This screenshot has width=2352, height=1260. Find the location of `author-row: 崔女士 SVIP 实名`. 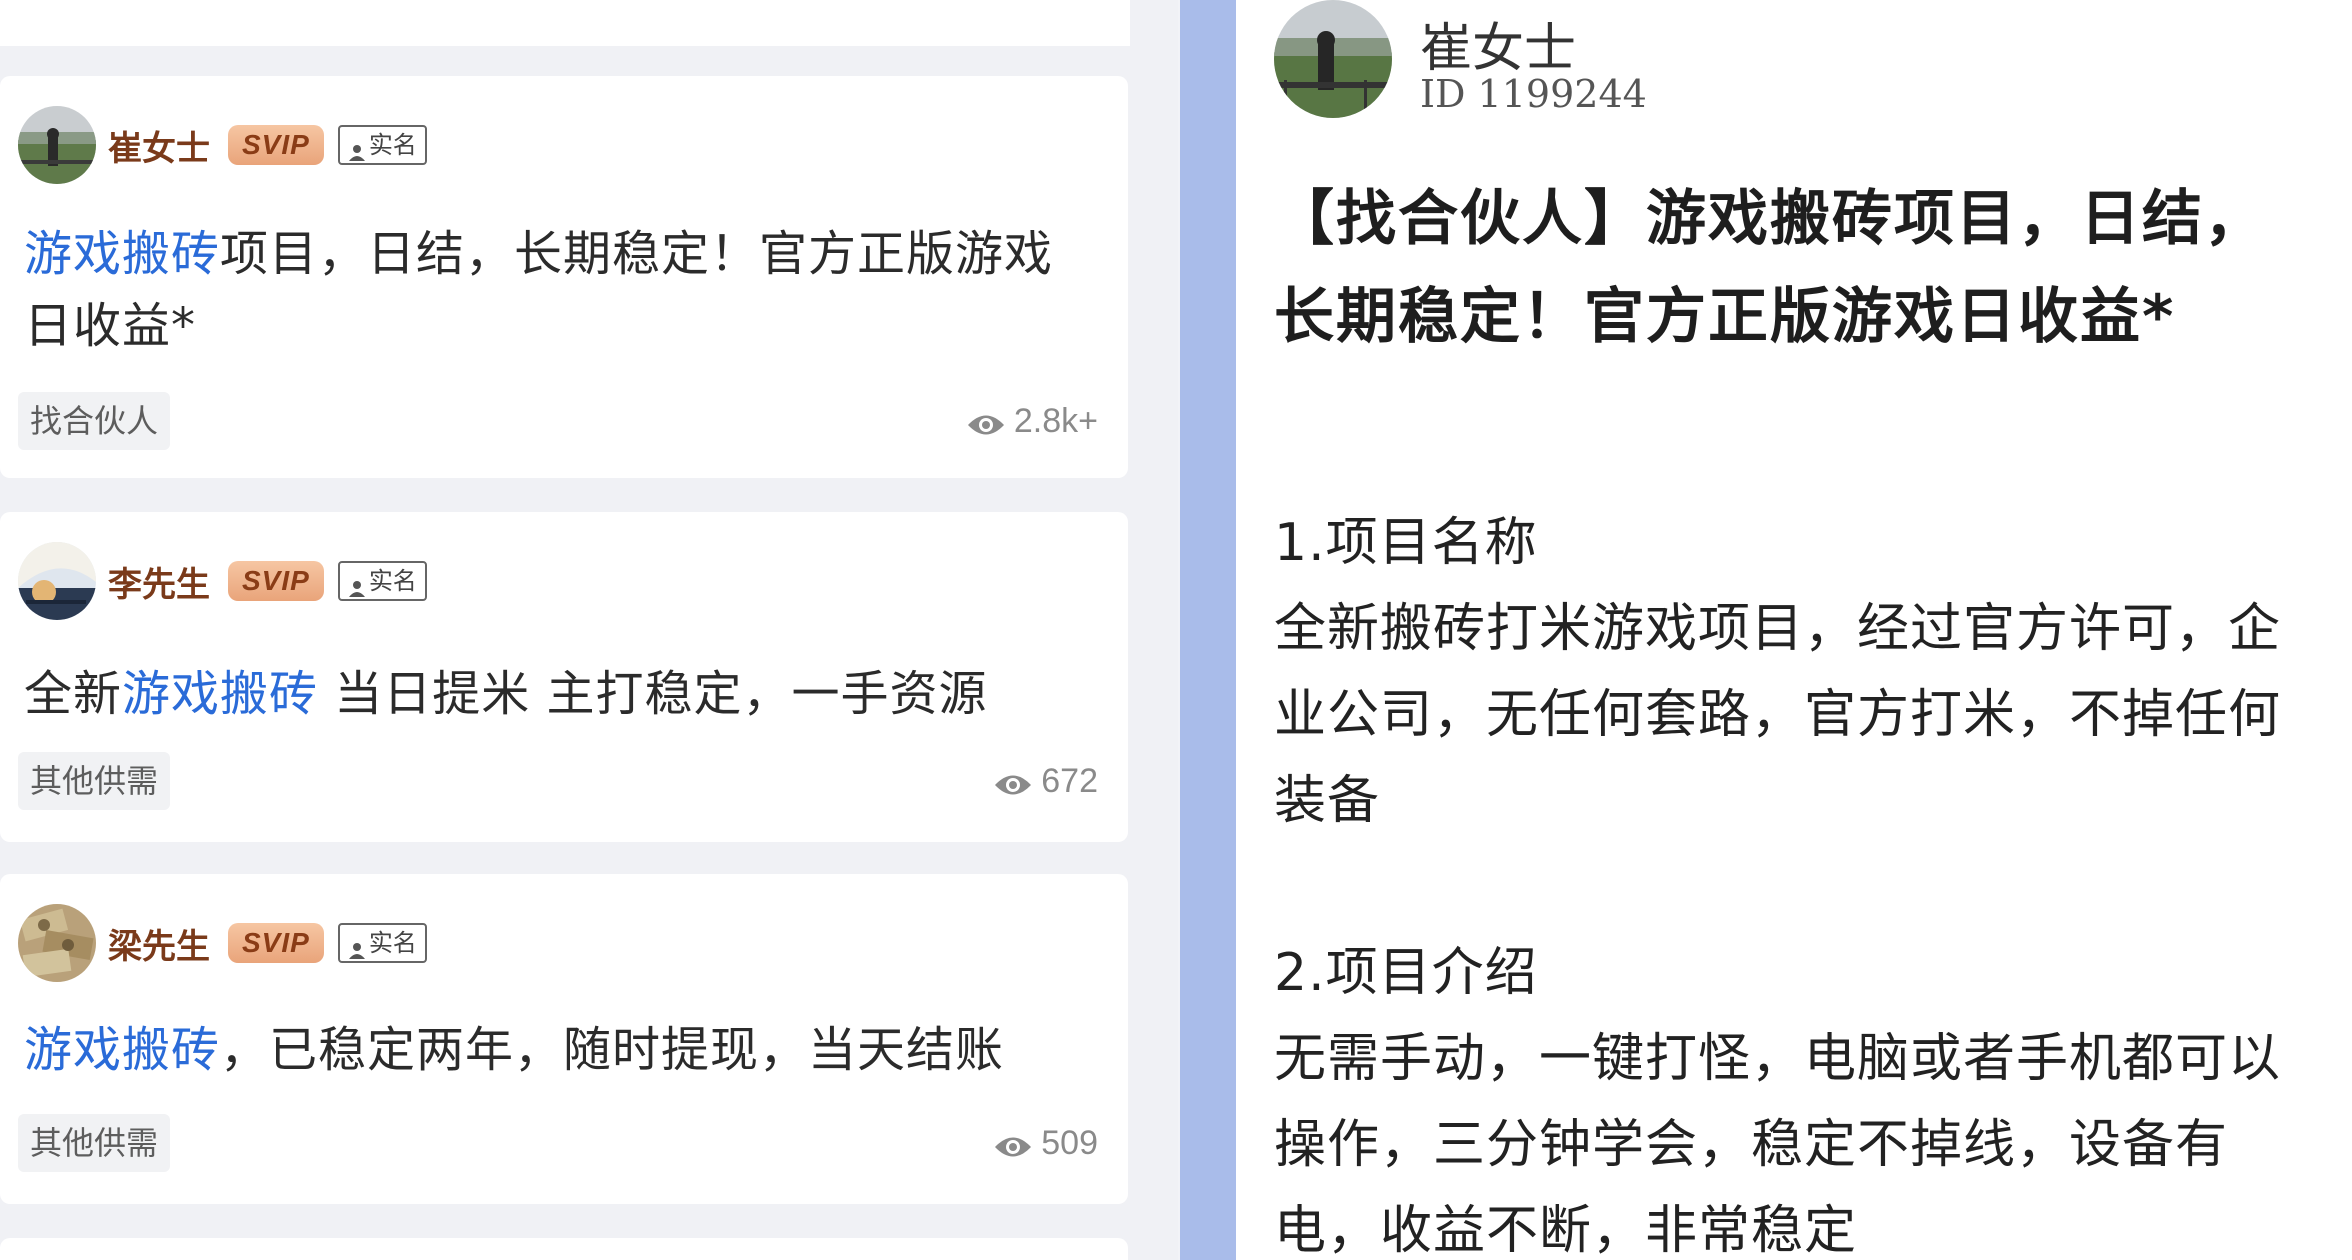

author-row: 崔女士 SVIP 实名 is located at coordinates (222, 145).